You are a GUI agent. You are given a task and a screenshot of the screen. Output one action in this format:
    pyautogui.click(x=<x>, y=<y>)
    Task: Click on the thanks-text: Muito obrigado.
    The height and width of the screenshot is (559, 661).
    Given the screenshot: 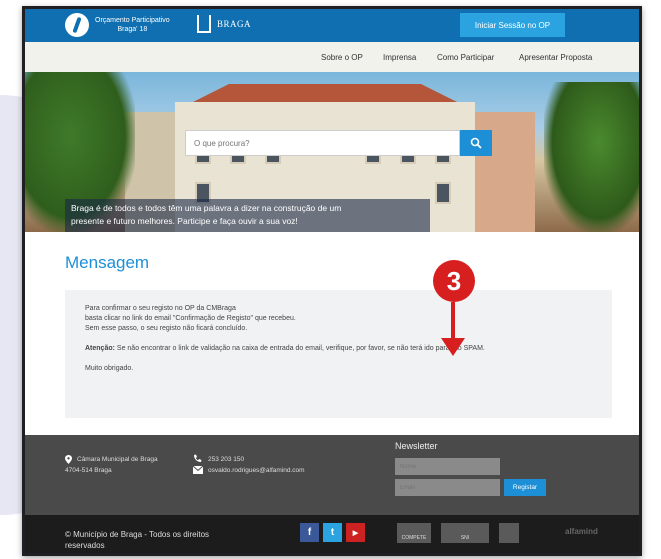 What is the action you would take?
    pyautogui.click(x=109, y=368)
    